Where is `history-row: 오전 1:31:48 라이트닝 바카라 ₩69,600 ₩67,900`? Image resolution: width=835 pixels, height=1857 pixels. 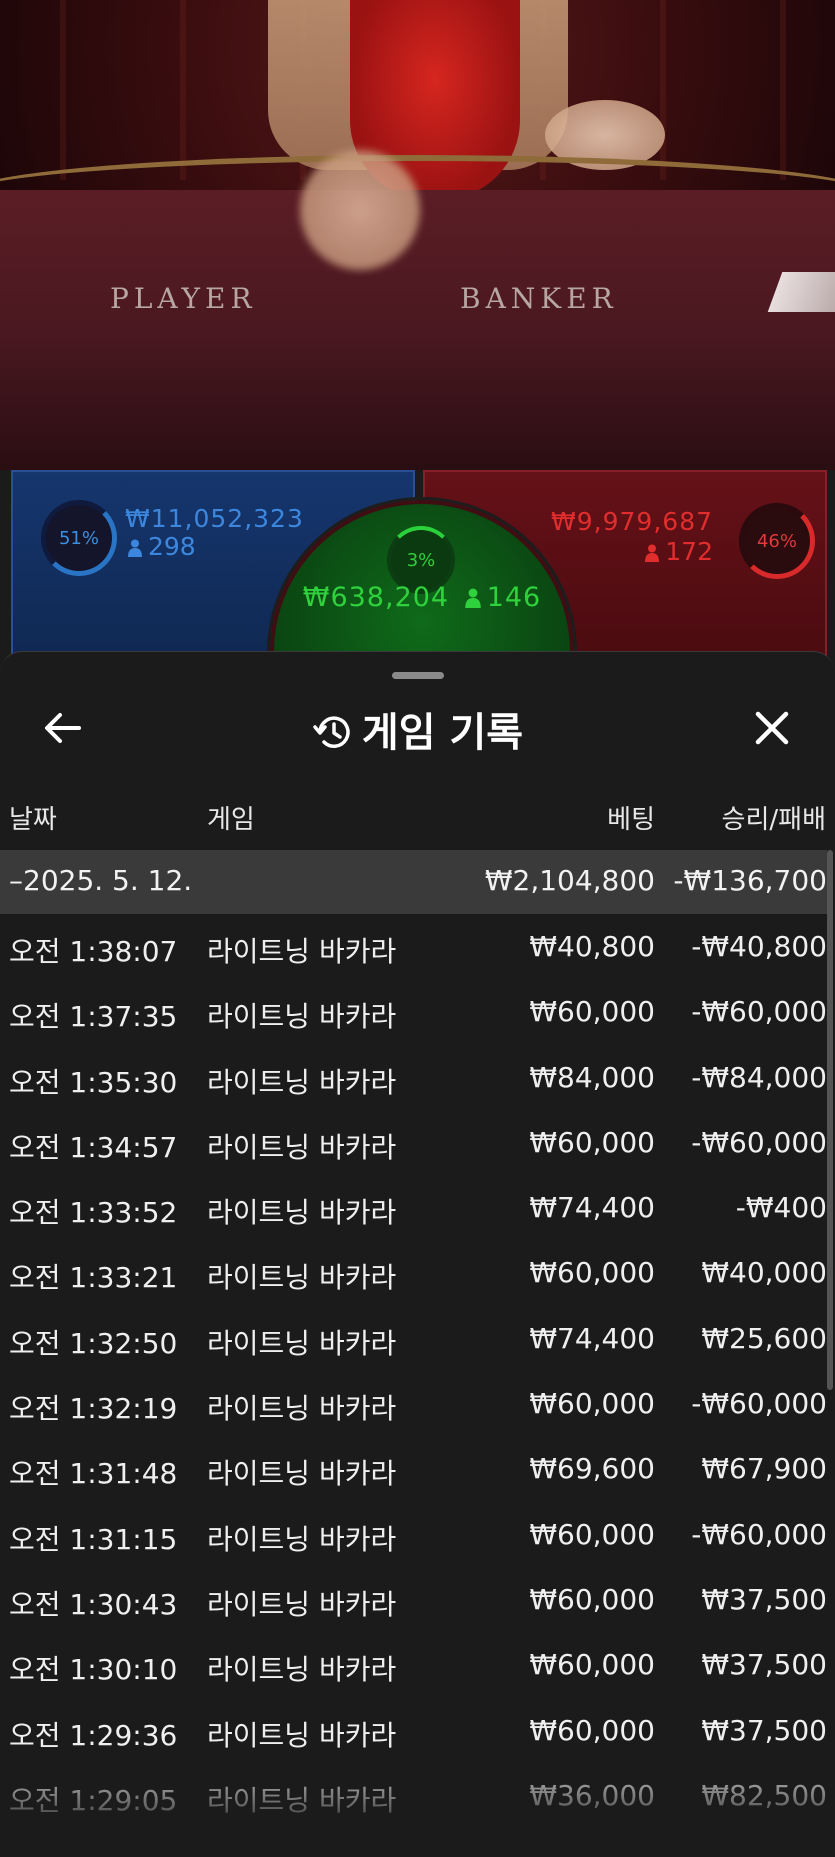 history-row: 오전 1:31:48 라이트닝 바카라 ₩69,600 ₩67,900 is located at coordinates (413, 1468).